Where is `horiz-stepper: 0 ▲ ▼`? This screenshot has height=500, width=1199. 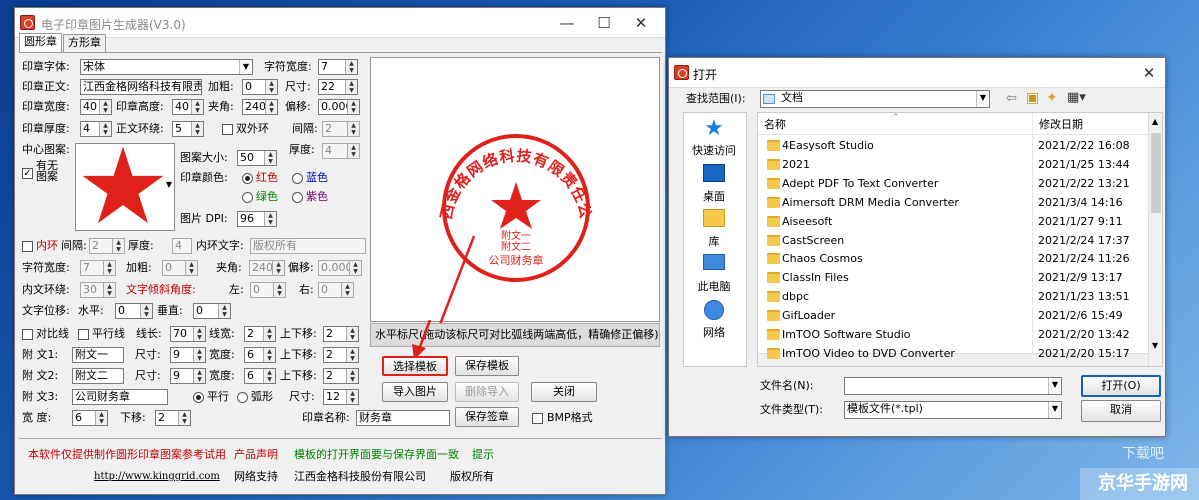
horiz-stepper: 0 ▲ ▼ is located at coordinates (134, 311).